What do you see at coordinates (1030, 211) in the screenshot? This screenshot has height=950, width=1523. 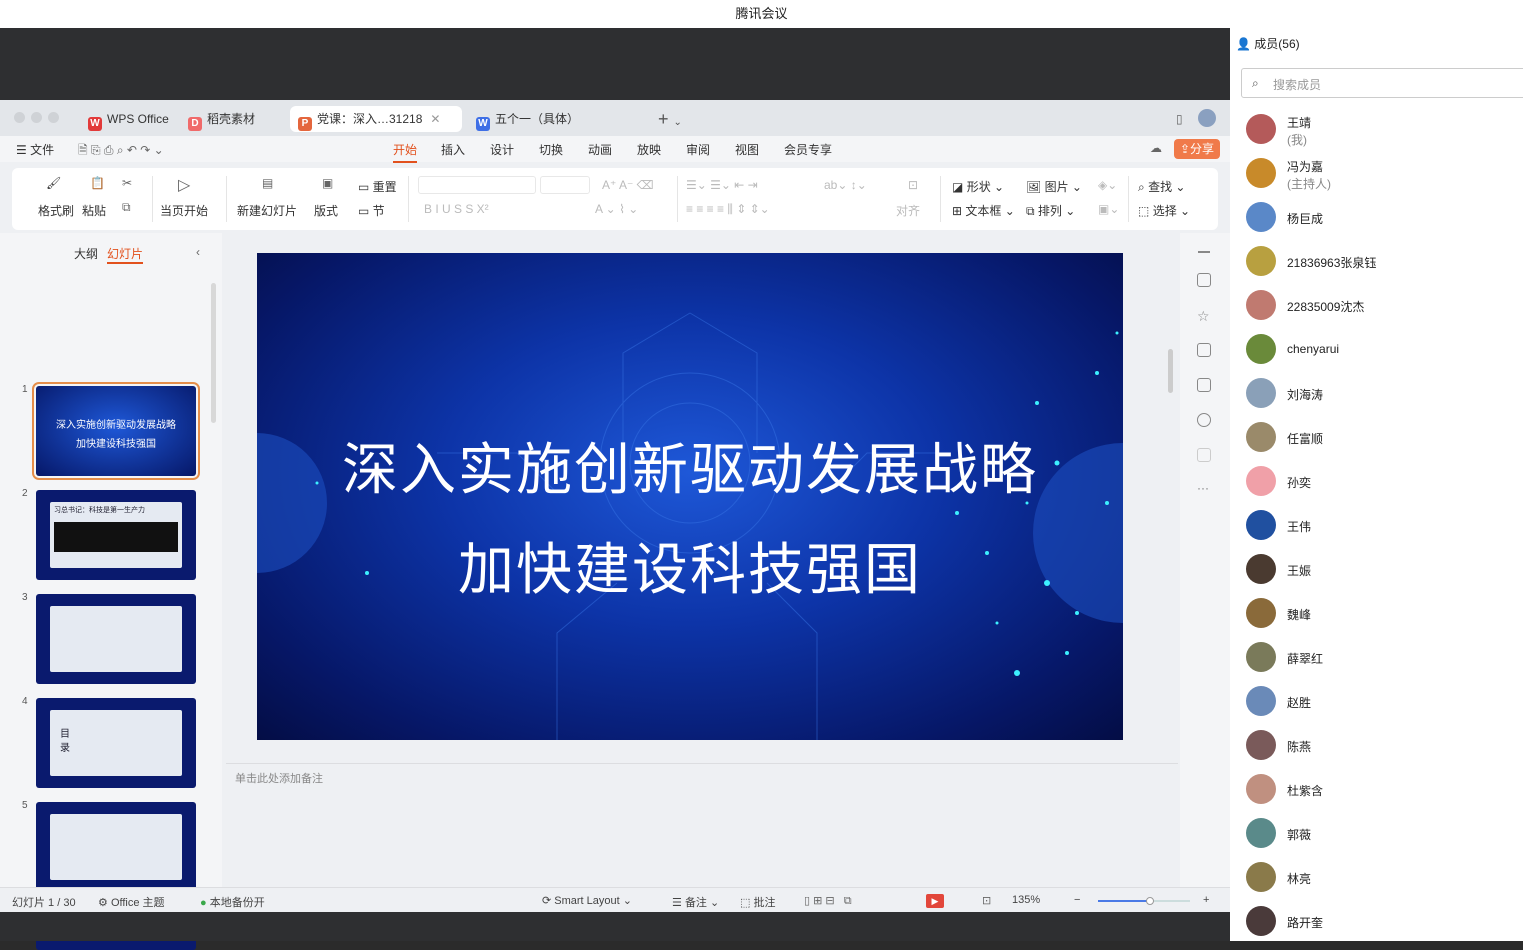 I see `arrange-icon: ⧉` at bounding box center [1030, 211].